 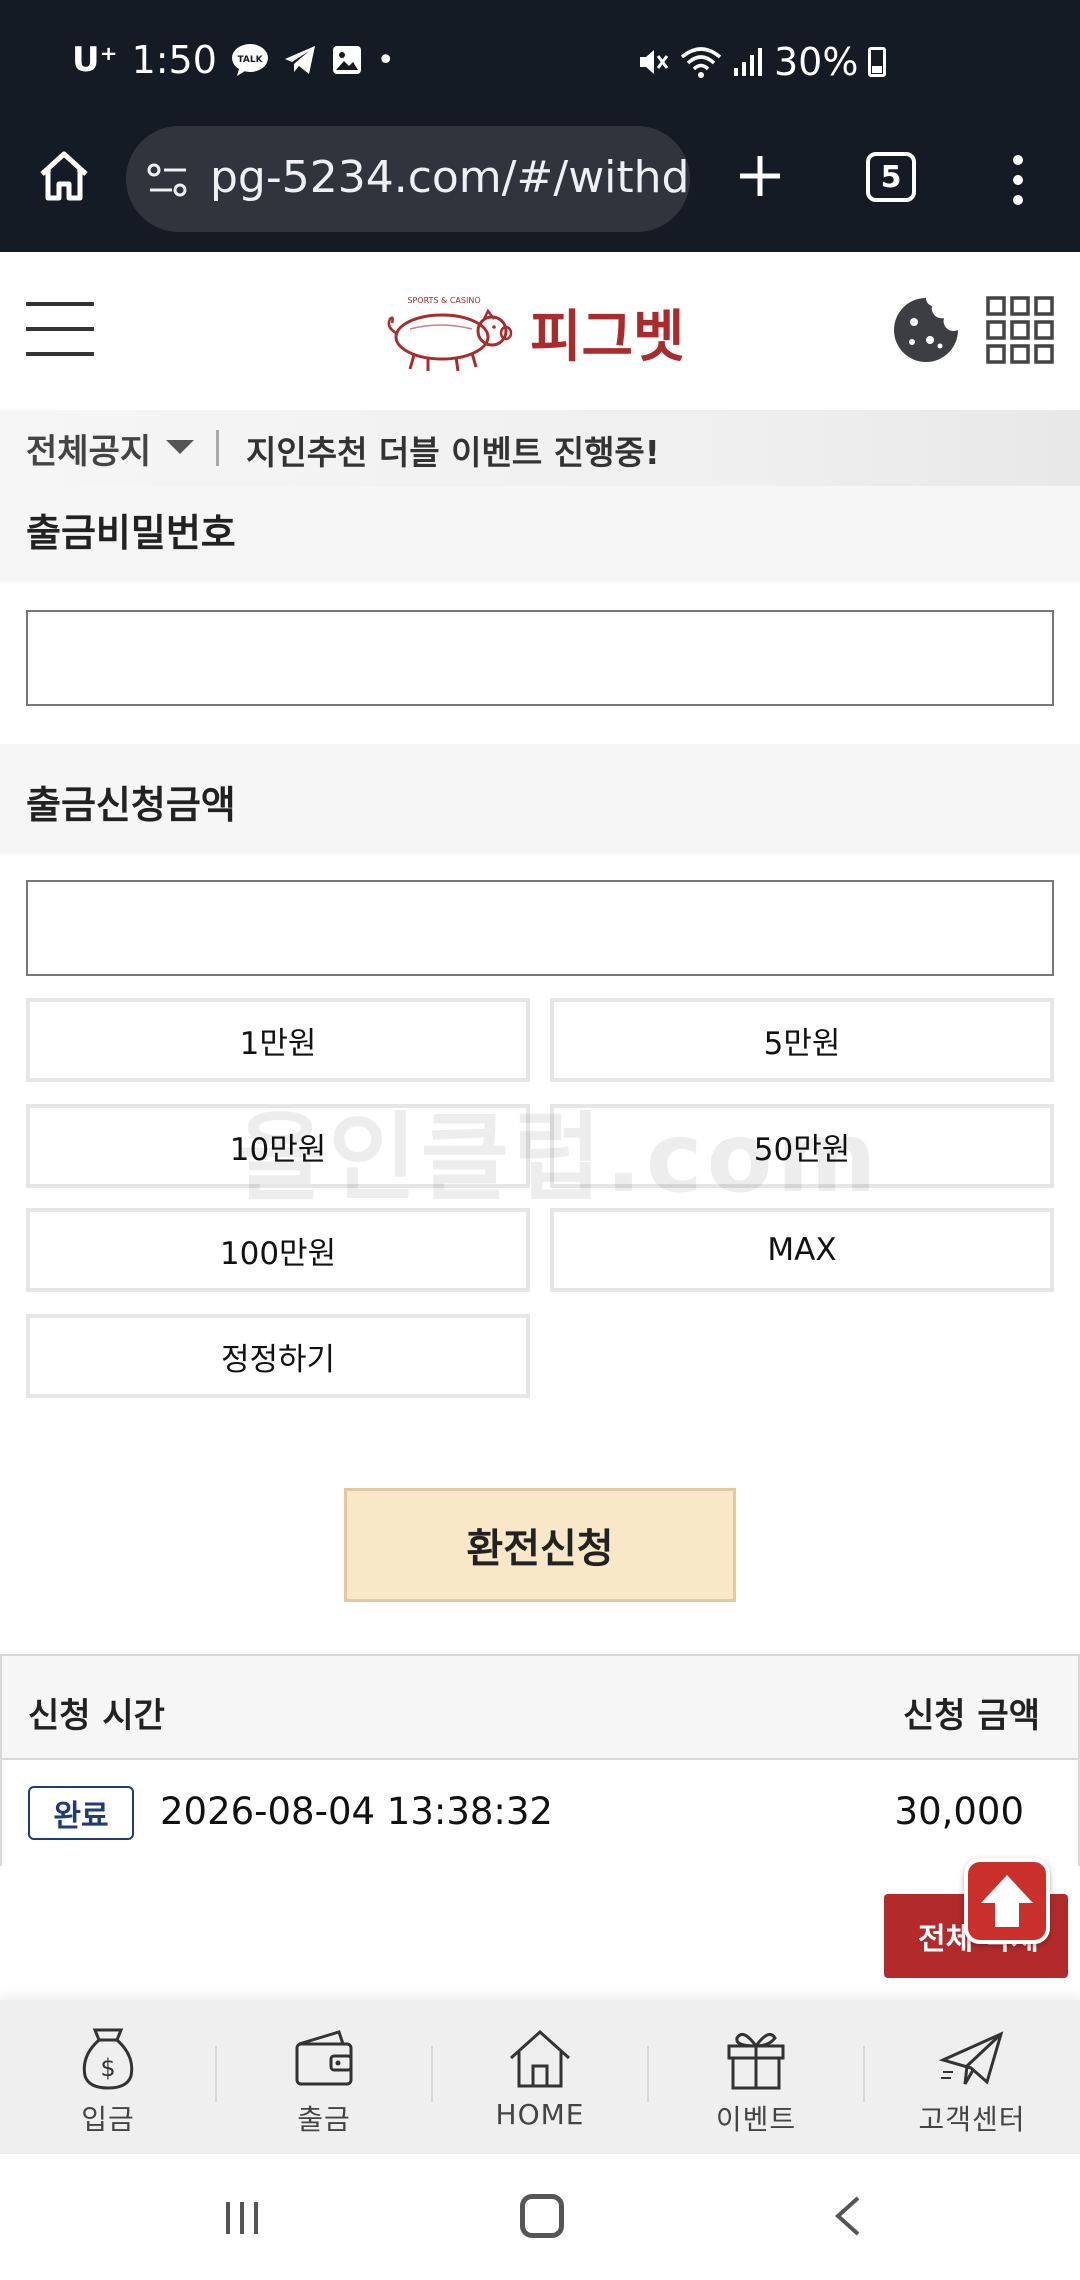 What do you see at coordinates (95, 60) in the screenshot?
I see `carrier-label: U⁺` at bounding box center [95, 60].